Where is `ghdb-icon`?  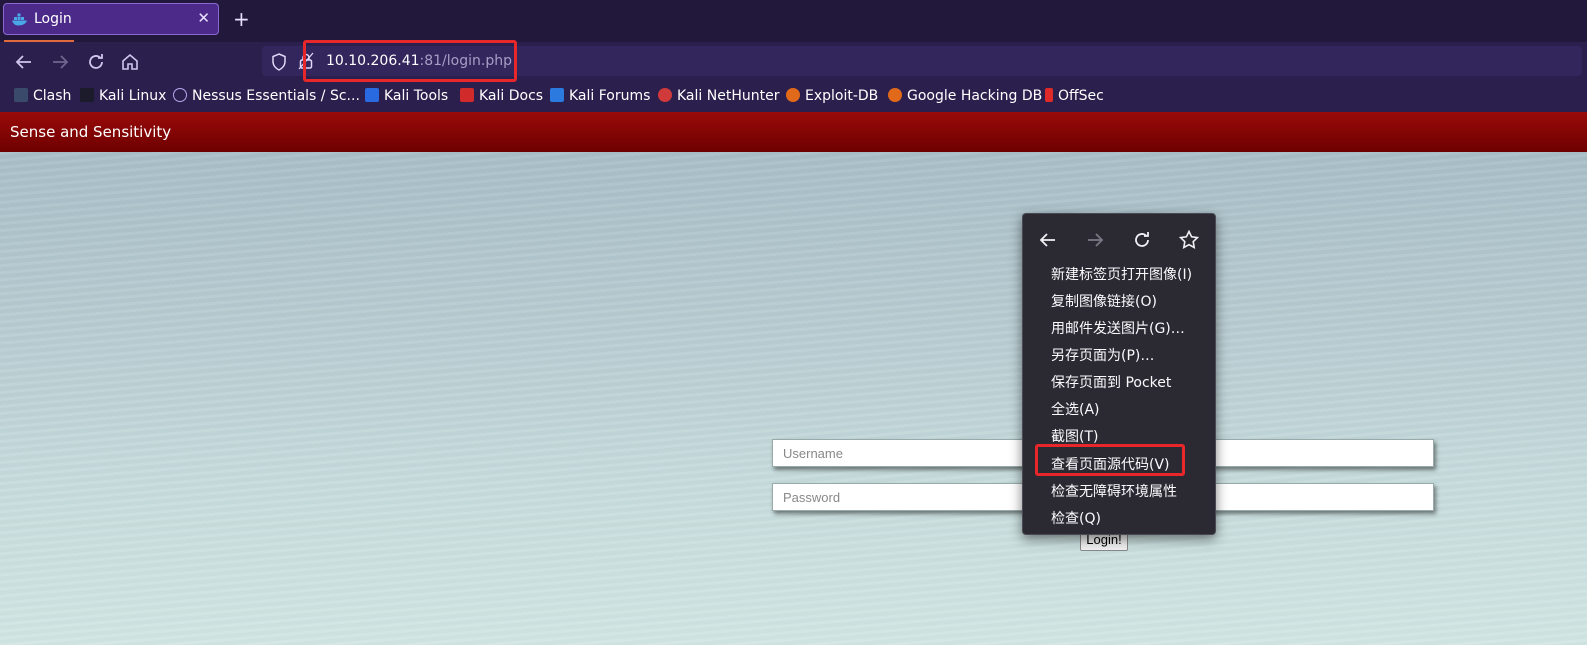 ghdb-icon is located at coordinates (895, 95).